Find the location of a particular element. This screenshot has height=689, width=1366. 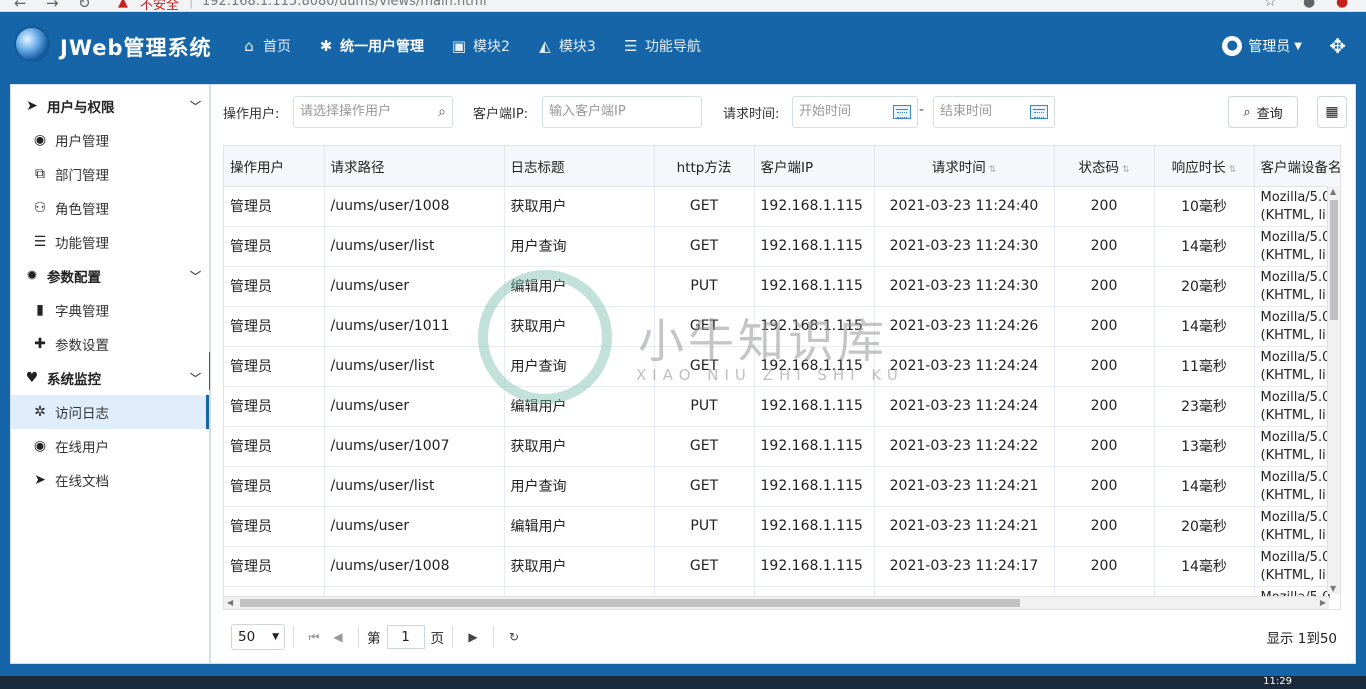

table-cell: 11毫秒 is located at coordinates (1204, 366).